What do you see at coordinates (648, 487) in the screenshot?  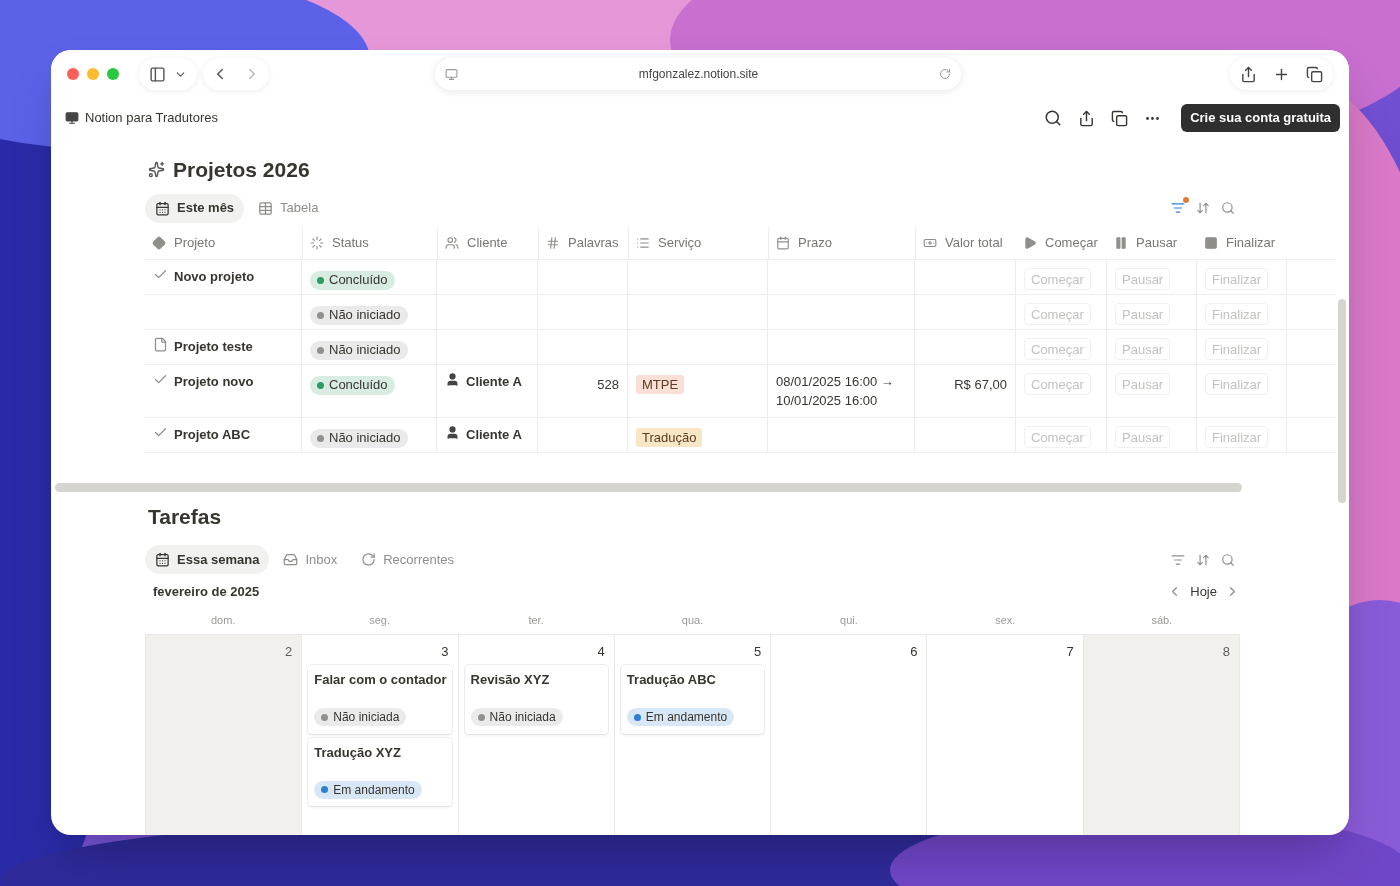 I see `horizontal-scrollbar` at bounding box center [648, 487].